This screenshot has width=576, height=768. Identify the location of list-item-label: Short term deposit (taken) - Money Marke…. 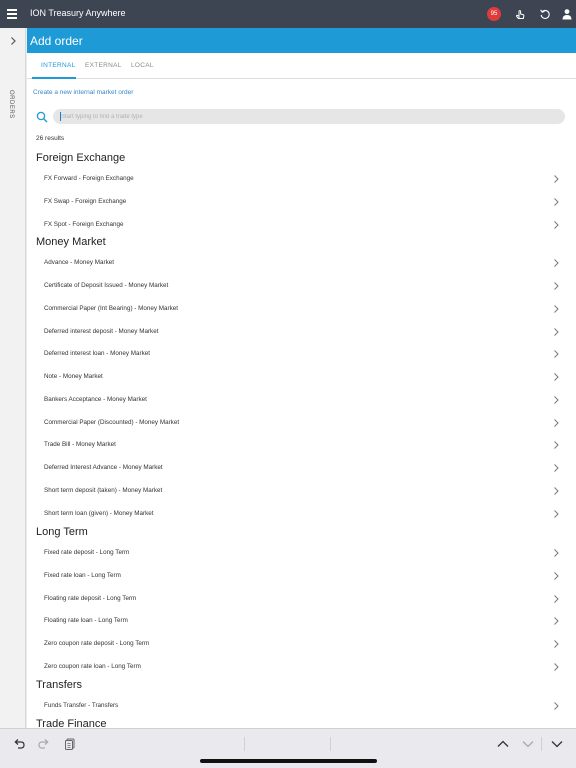
(103, 490).